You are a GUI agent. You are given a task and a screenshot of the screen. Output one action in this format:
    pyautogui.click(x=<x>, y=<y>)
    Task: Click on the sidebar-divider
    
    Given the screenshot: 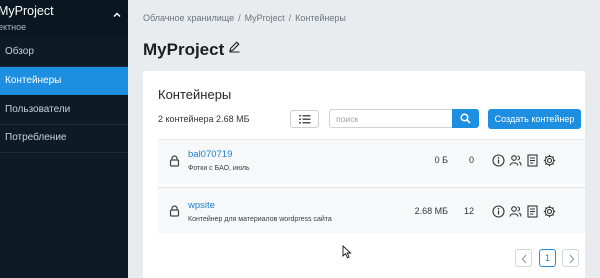 What is the action you would take?
    pyautogui.click(x=64, y=152)
    